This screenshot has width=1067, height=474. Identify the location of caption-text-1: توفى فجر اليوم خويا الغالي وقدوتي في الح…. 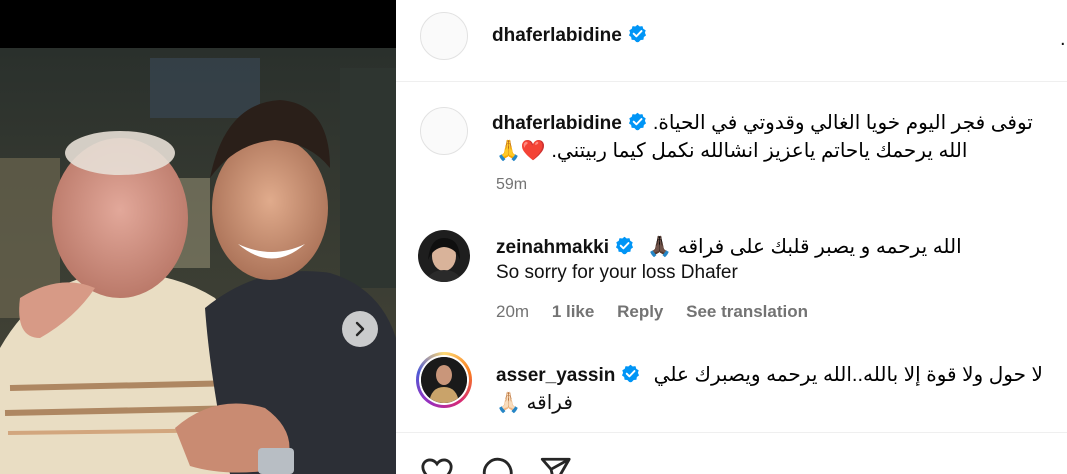
(842, 123).